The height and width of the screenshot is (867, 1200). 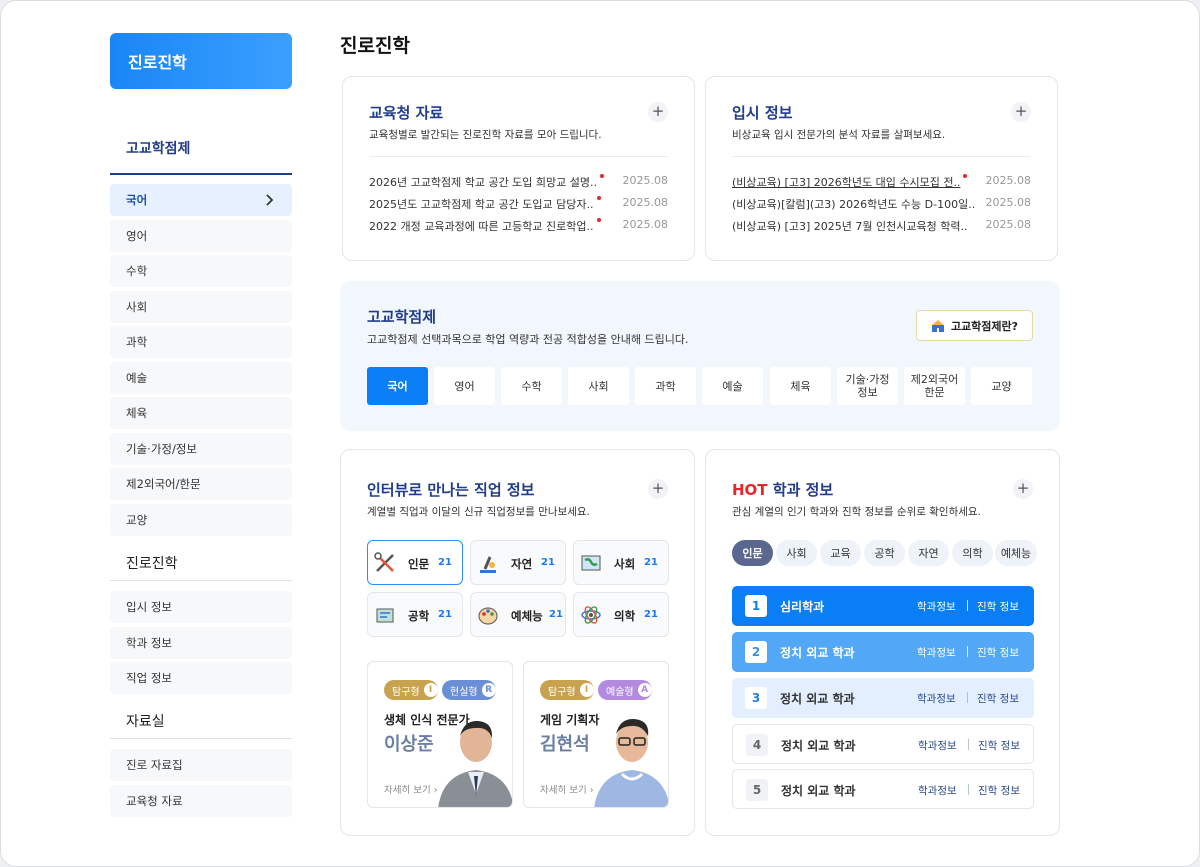 I want to click on globe-icon, so click(x=591, y=563).